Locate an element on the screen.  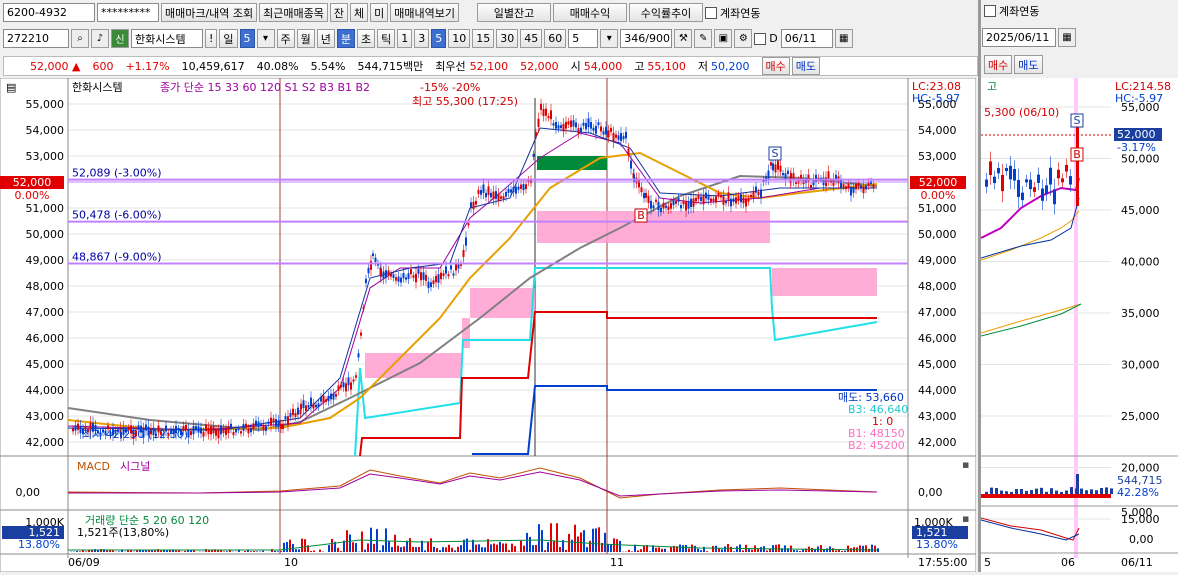
save-icon: ▣ is located at coordinates (723, 38).